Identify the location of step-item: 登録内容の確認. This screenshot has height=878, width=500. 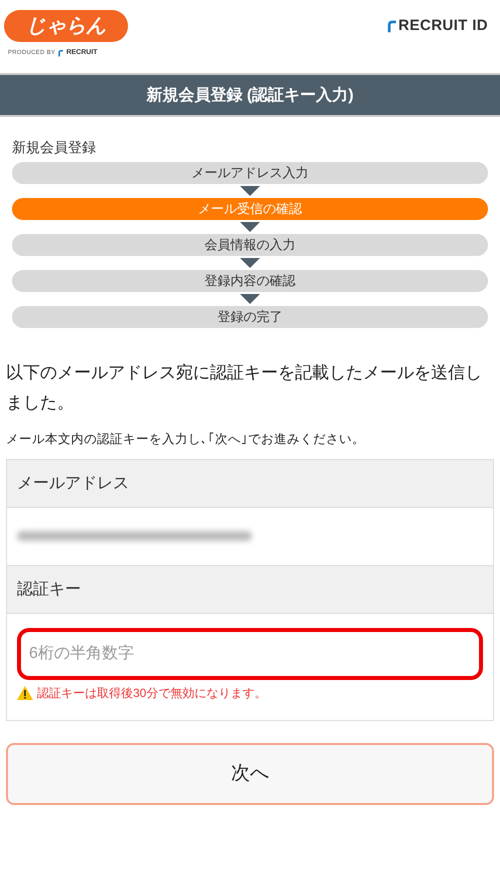
(250, 281).